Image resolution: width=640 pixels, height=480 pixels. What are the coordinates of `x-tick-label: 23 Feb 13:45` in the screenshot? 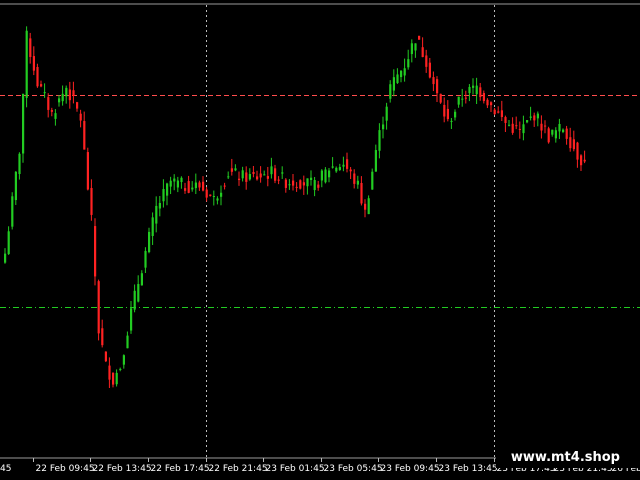 It's located at (468, 469).